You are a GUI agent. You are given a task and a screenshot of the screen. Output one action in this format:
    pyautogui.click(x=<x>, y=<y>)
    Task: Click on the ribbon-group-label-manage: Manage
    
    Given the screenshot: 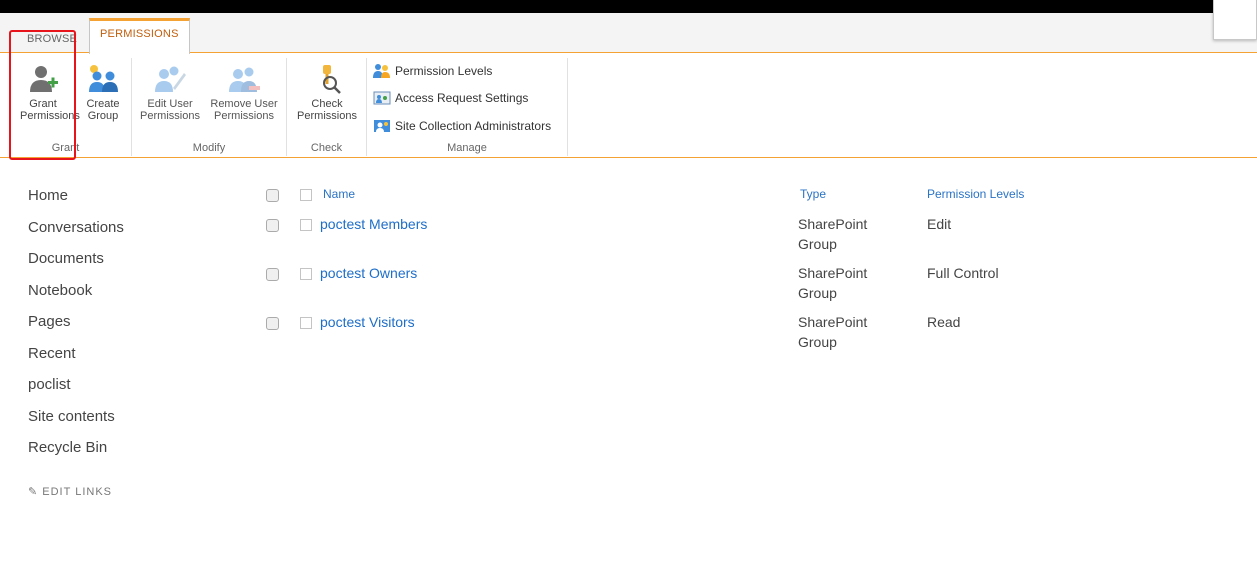 What is the action you would take?
    pyautogui.click(x=467, y=148)
    